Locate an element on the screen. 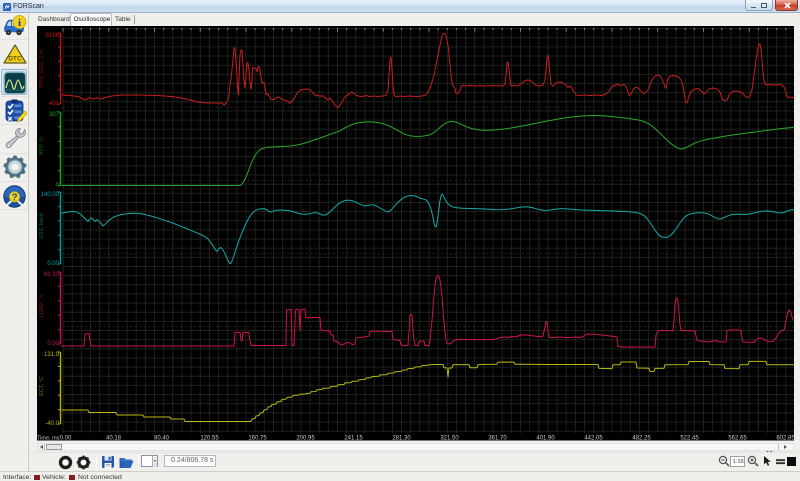 The width and height of the screenshot is (800, 481). svg-text: LOAD, % is located at coordinates (42, 305).